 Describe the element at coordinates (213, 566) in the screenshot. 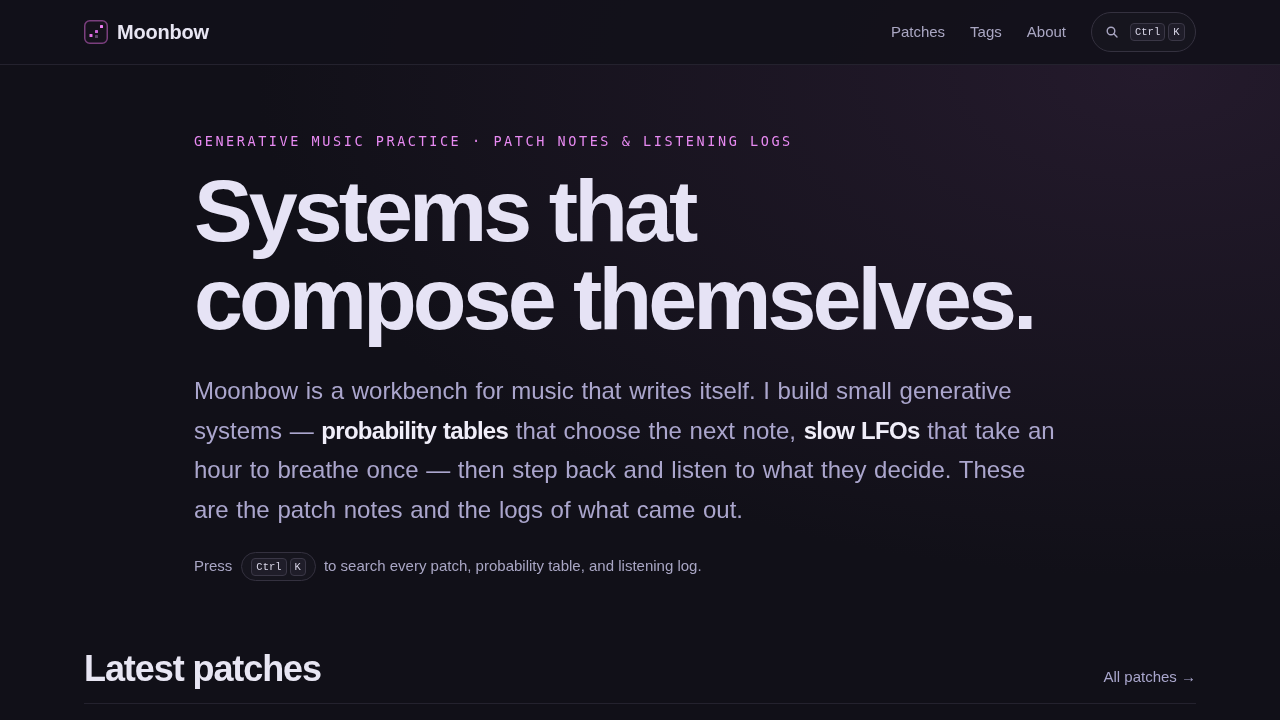

I see `hint-text: Press` at that location.